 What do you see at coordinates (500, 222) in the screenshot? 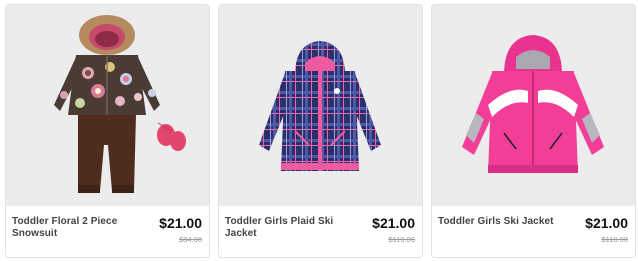
I see `product-name: Toddler Girls Ski Jacket` at bounding box center [500, 222].